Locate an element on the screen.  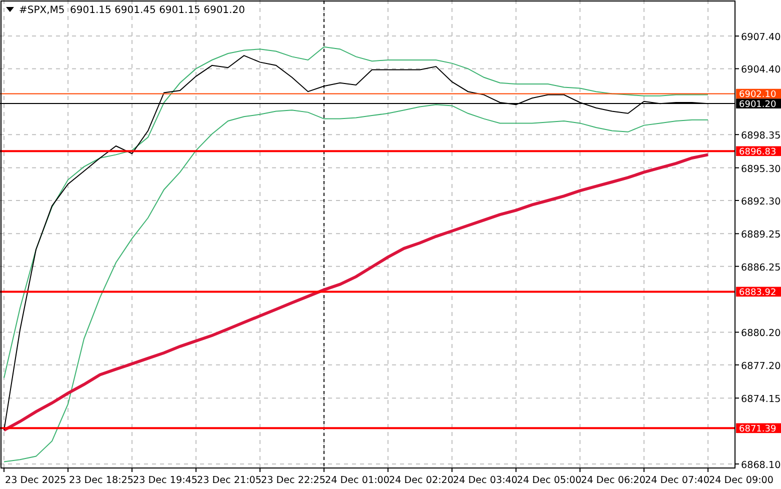
price-axis-label: 6889.25 is located at coordinates (761, 235).